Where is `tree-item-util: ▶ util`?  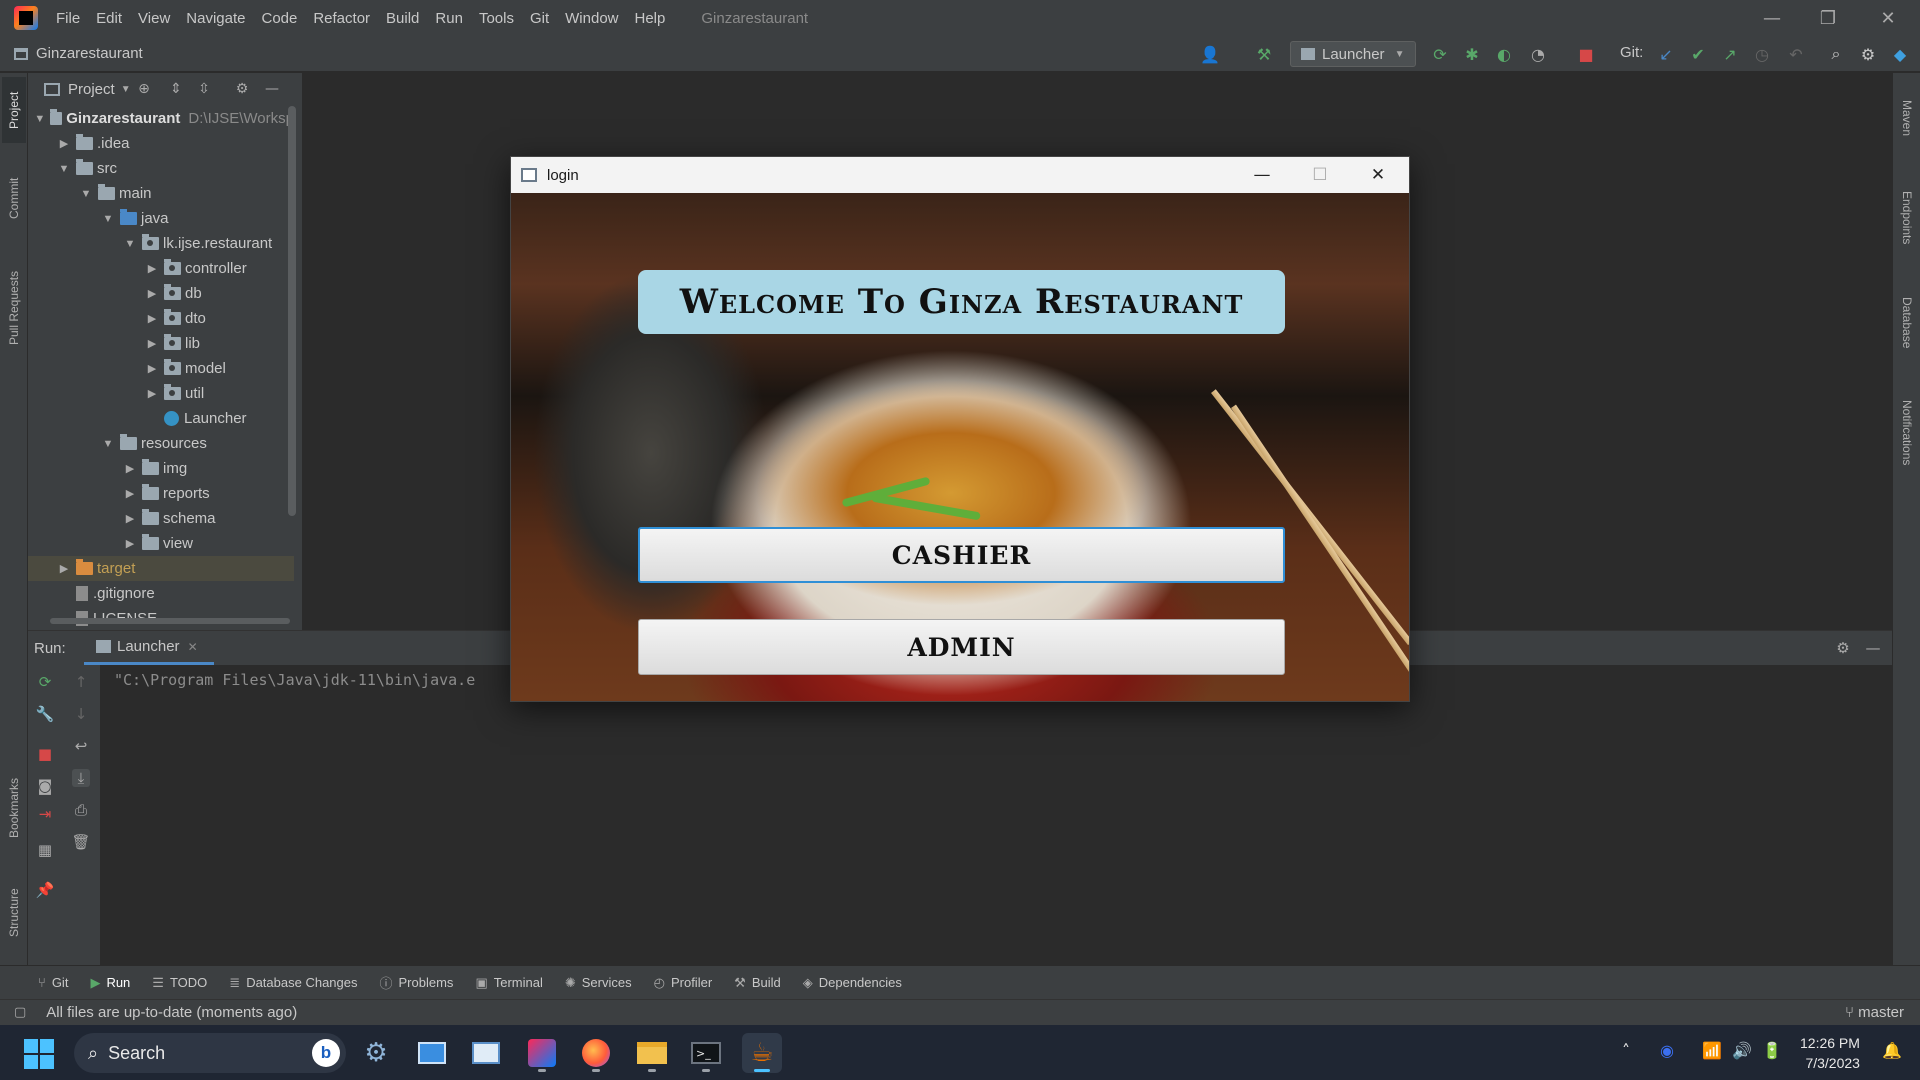
tree-item-util: ▶ util is located at coordinates (161, 393).